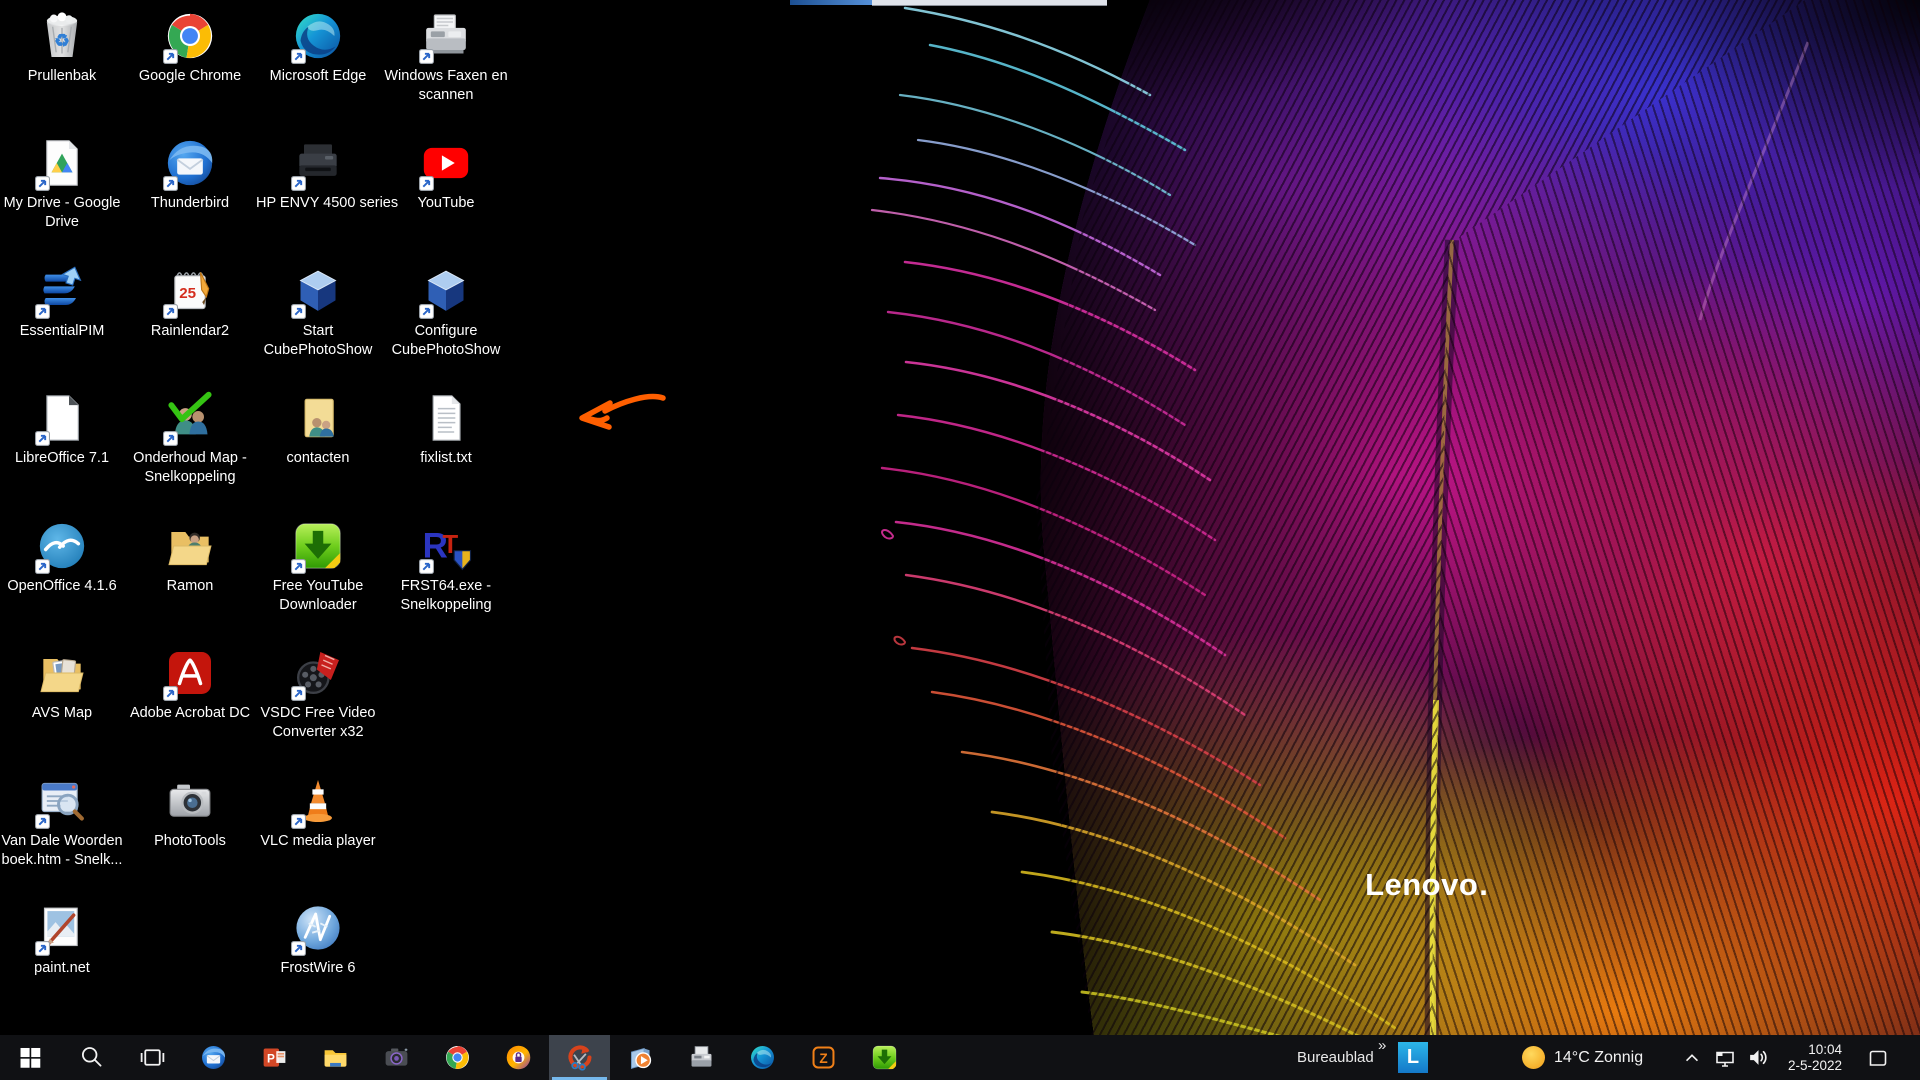 This screenshot has width=1920, height=1080. I want to click on desktop-icon-camera-photo: PhotoTools, so click(190, 812).